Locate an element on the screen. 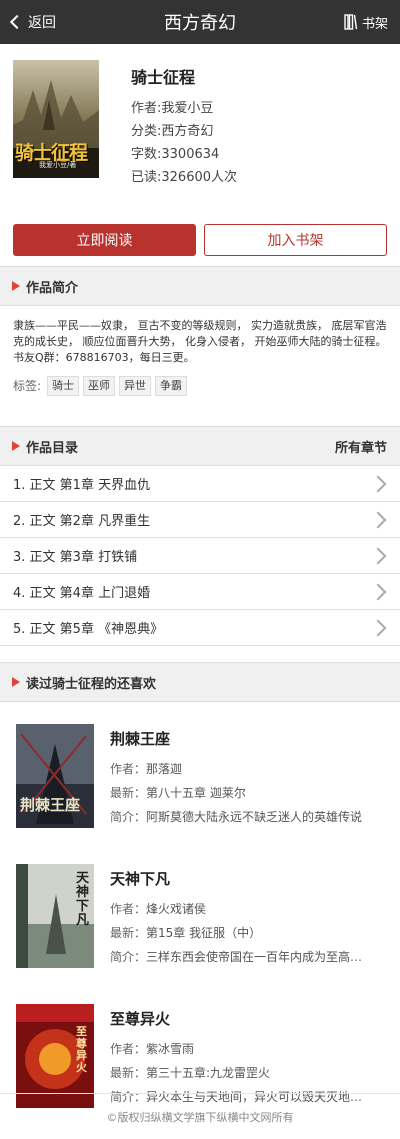 The width and height of the screenshot is (400, 1139). chapter-item: 4. 正文 第4章 上门退婚 is located at coordinates (200, 592).